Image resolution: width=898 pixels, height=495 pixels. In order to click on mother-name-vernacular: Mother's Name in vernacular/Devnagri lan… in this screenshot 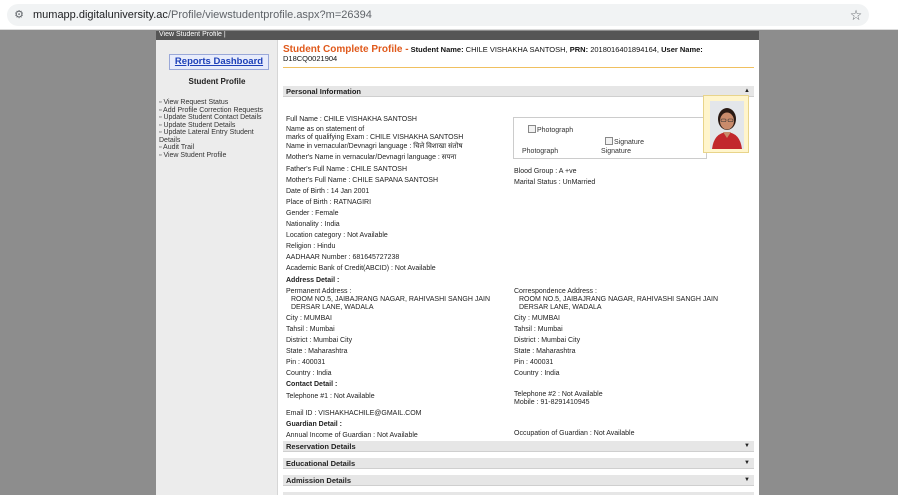, I will do `click(371, 157)`.